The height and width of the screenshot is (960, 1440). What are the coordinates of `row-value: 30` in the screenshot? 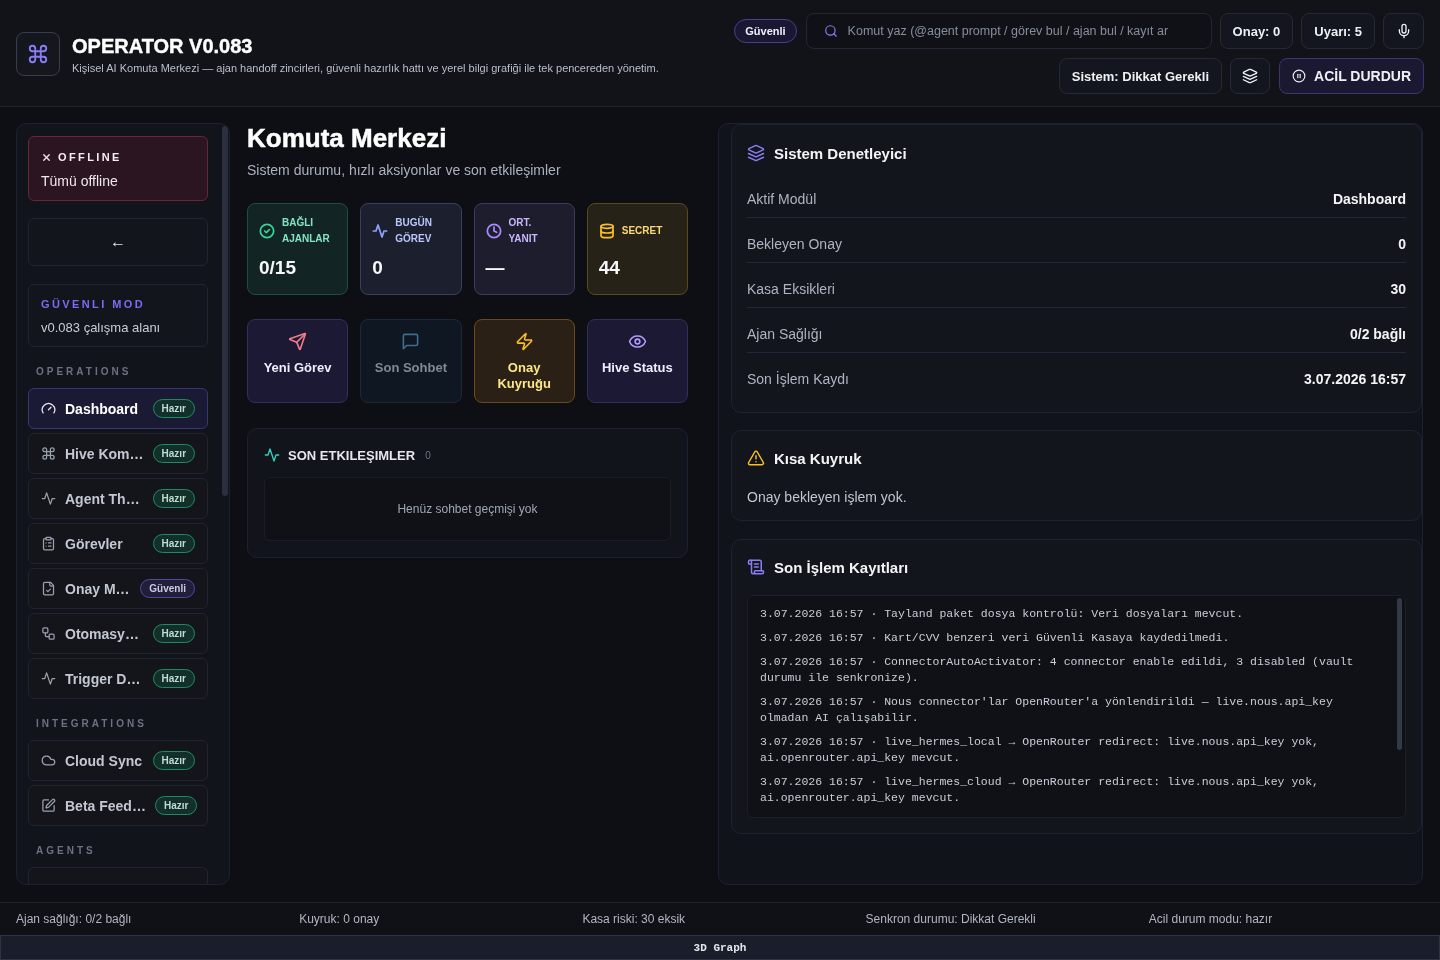 It's located at (1398, 289).